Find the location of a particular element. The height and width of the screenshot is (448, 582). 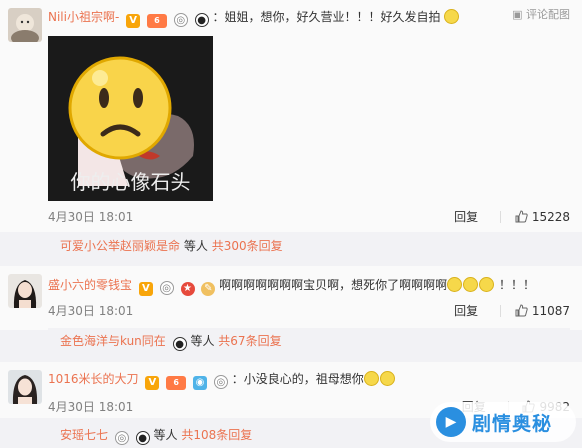

username-link: 1016米长的大刀 is located at coordinates (93, 379).